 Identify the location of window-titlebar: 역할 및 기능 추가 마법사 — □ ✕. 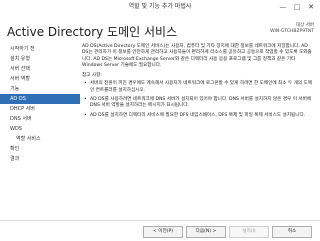
(160, 7).